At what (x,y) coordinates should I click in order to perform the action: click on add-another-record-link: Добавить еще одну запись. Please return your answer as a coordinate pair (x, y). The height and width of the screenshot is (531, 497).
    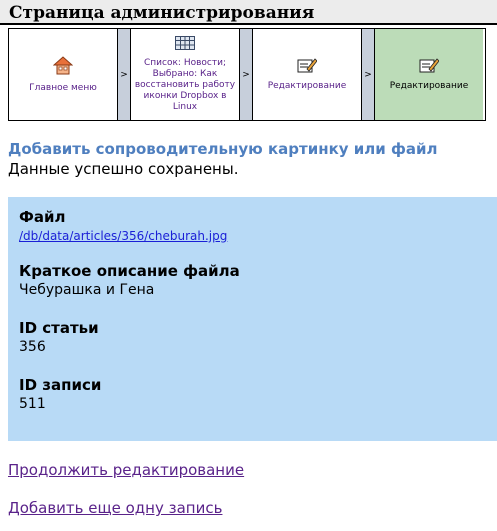
    Looking at the image, I should click on (115, 508).